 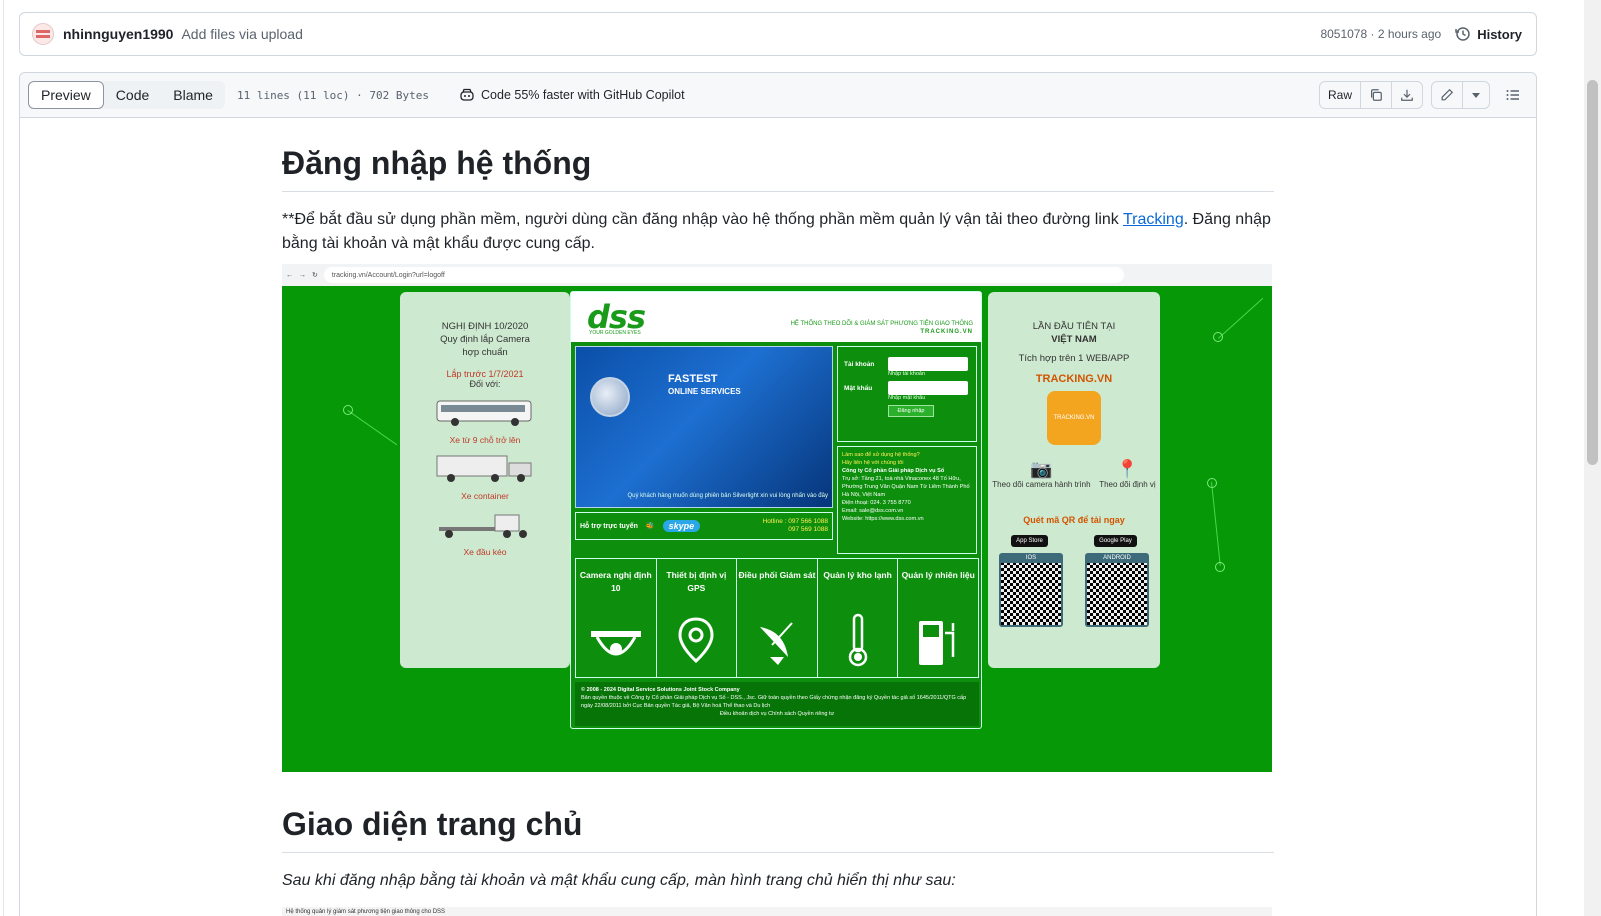 What do you see at coordinates (1117, 594) in the screenshot?
I see `android-qr-code` at bounding box center [1117, 594].